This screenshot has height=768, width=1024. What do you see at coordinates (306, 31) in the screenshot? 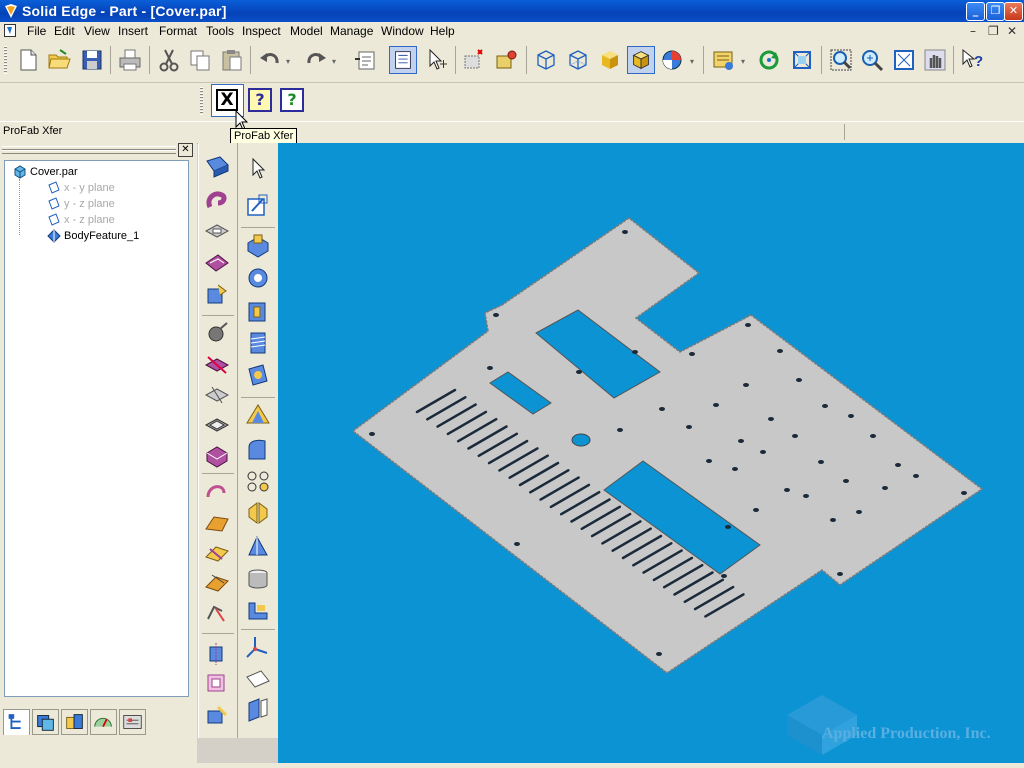
I see `menu-model: Model` at bounding box center [306, 31].